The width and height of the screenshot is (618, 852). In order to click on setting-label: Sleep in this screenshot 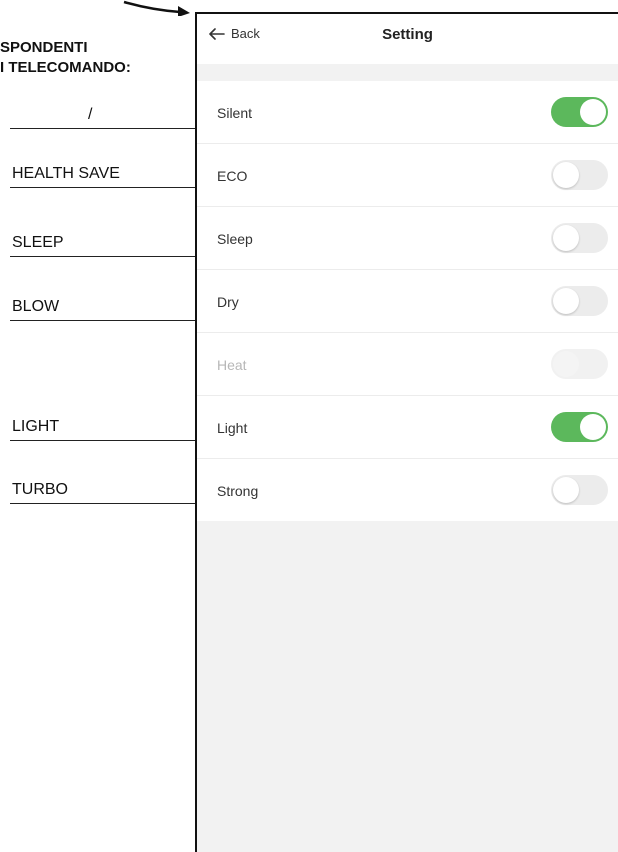, I will do `click(235, 239)`.